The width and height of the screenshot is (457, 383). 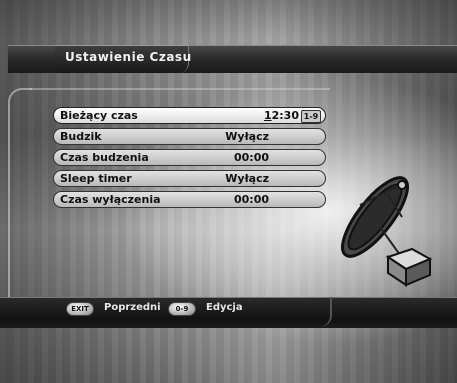 I want to click on top-shade, so click(x=228, y=20).